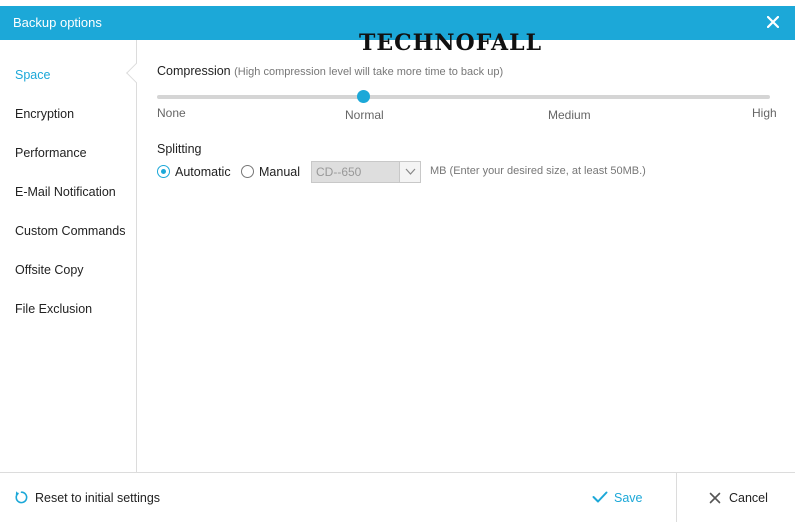 This screenshot has width=795, height=522. What do you see at coordinates (49, 270) in the screenshot?
I see `sidebar-item-offsite-copy: Offsite Copy` at bounding box center [49, 270].